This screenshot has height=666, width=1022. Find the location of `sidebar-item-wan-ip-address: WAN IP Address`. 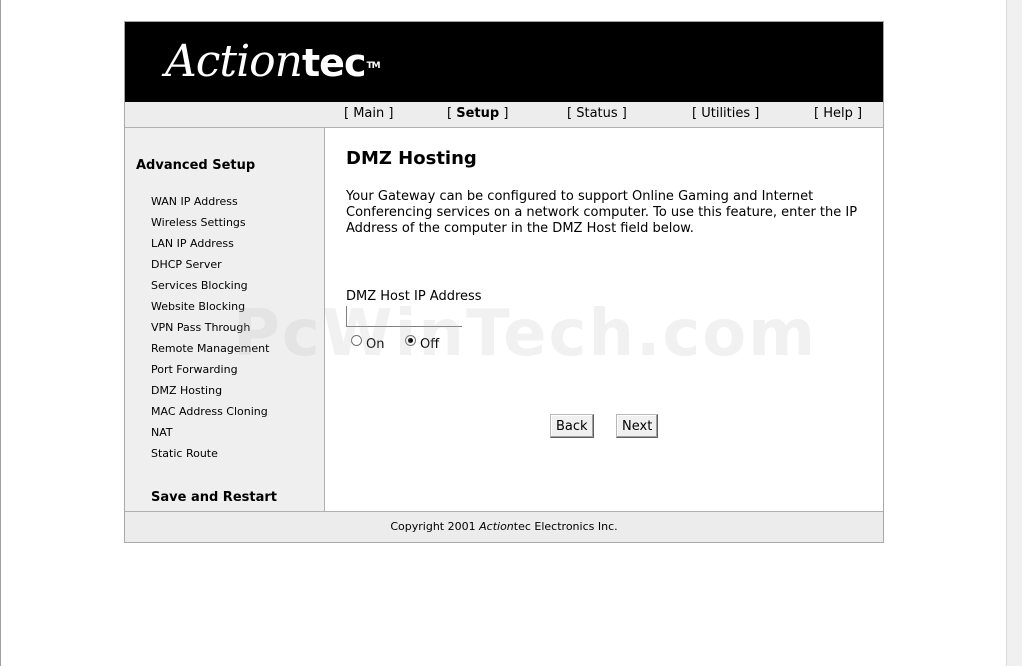

sidebar-item-wan-ip-address: WAN IP Address is located at coordinates (210, 204).